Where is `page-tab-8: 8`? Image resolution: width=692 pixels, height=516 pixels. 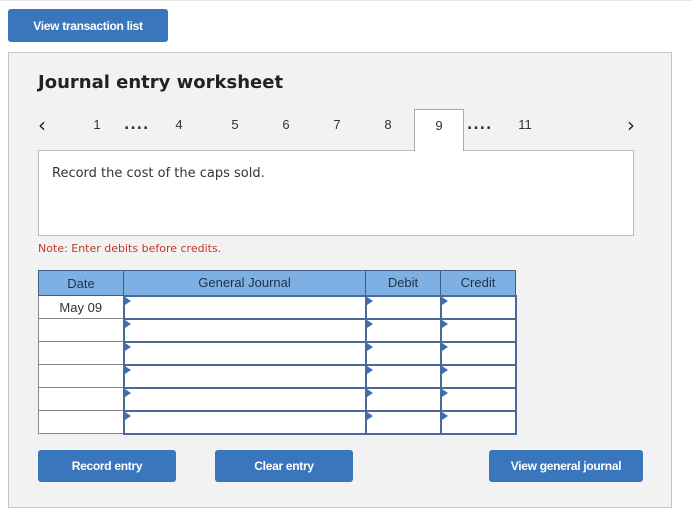
page-tab-8: 8 is located at coordinates (388, 129).